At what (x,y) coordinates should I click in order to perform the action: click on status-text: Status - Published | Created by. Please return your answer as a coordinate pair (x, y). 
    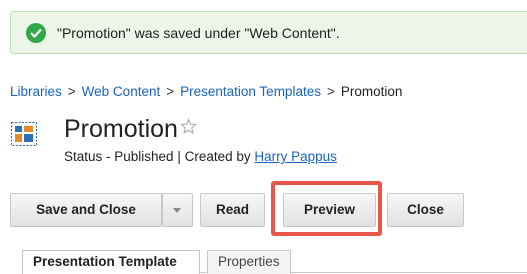
    Looking at the image, I should click on (159, 156).